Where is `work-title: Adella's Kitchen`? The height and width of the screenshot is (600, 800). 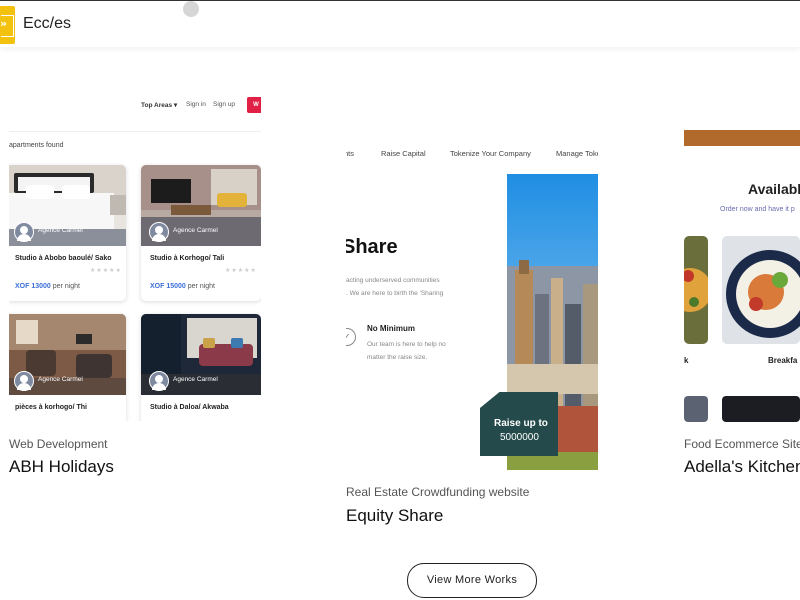 work-title: Adella's Kitchen is located at coordinates (742, 467).